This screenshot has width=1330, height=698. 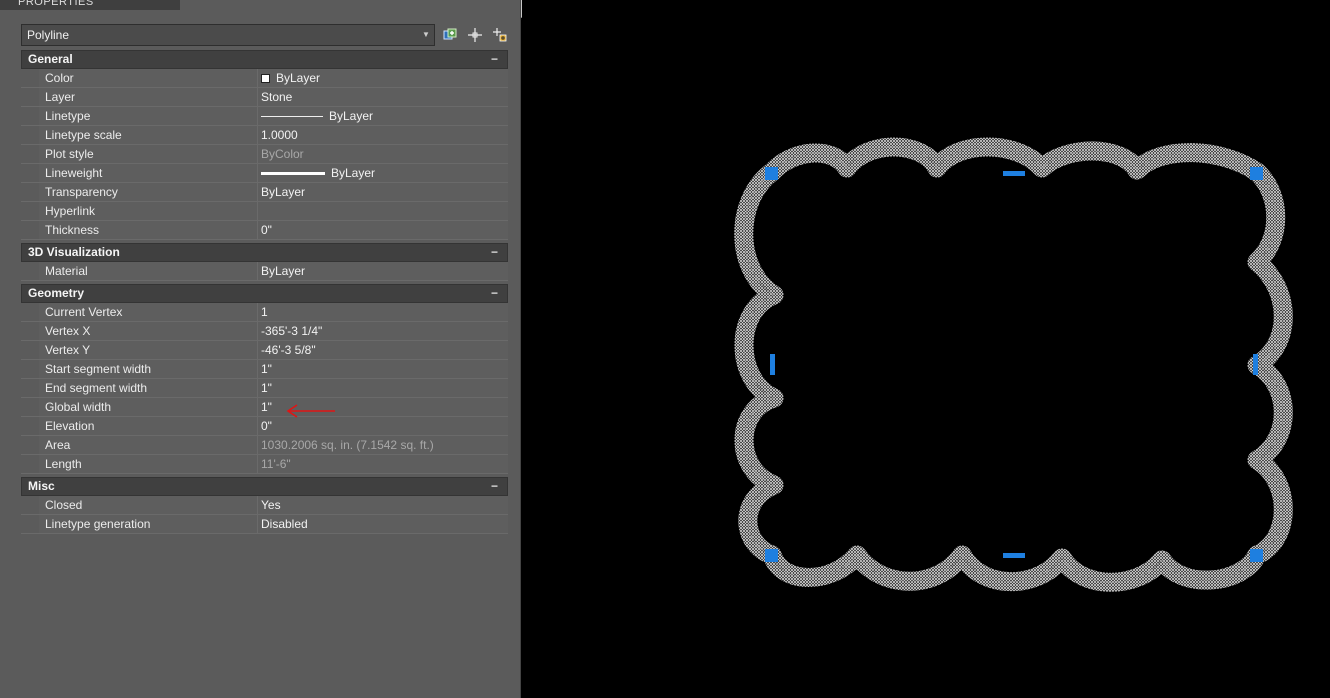 I want to click on property-value-cell: Yes, so click(x=383, y=505).